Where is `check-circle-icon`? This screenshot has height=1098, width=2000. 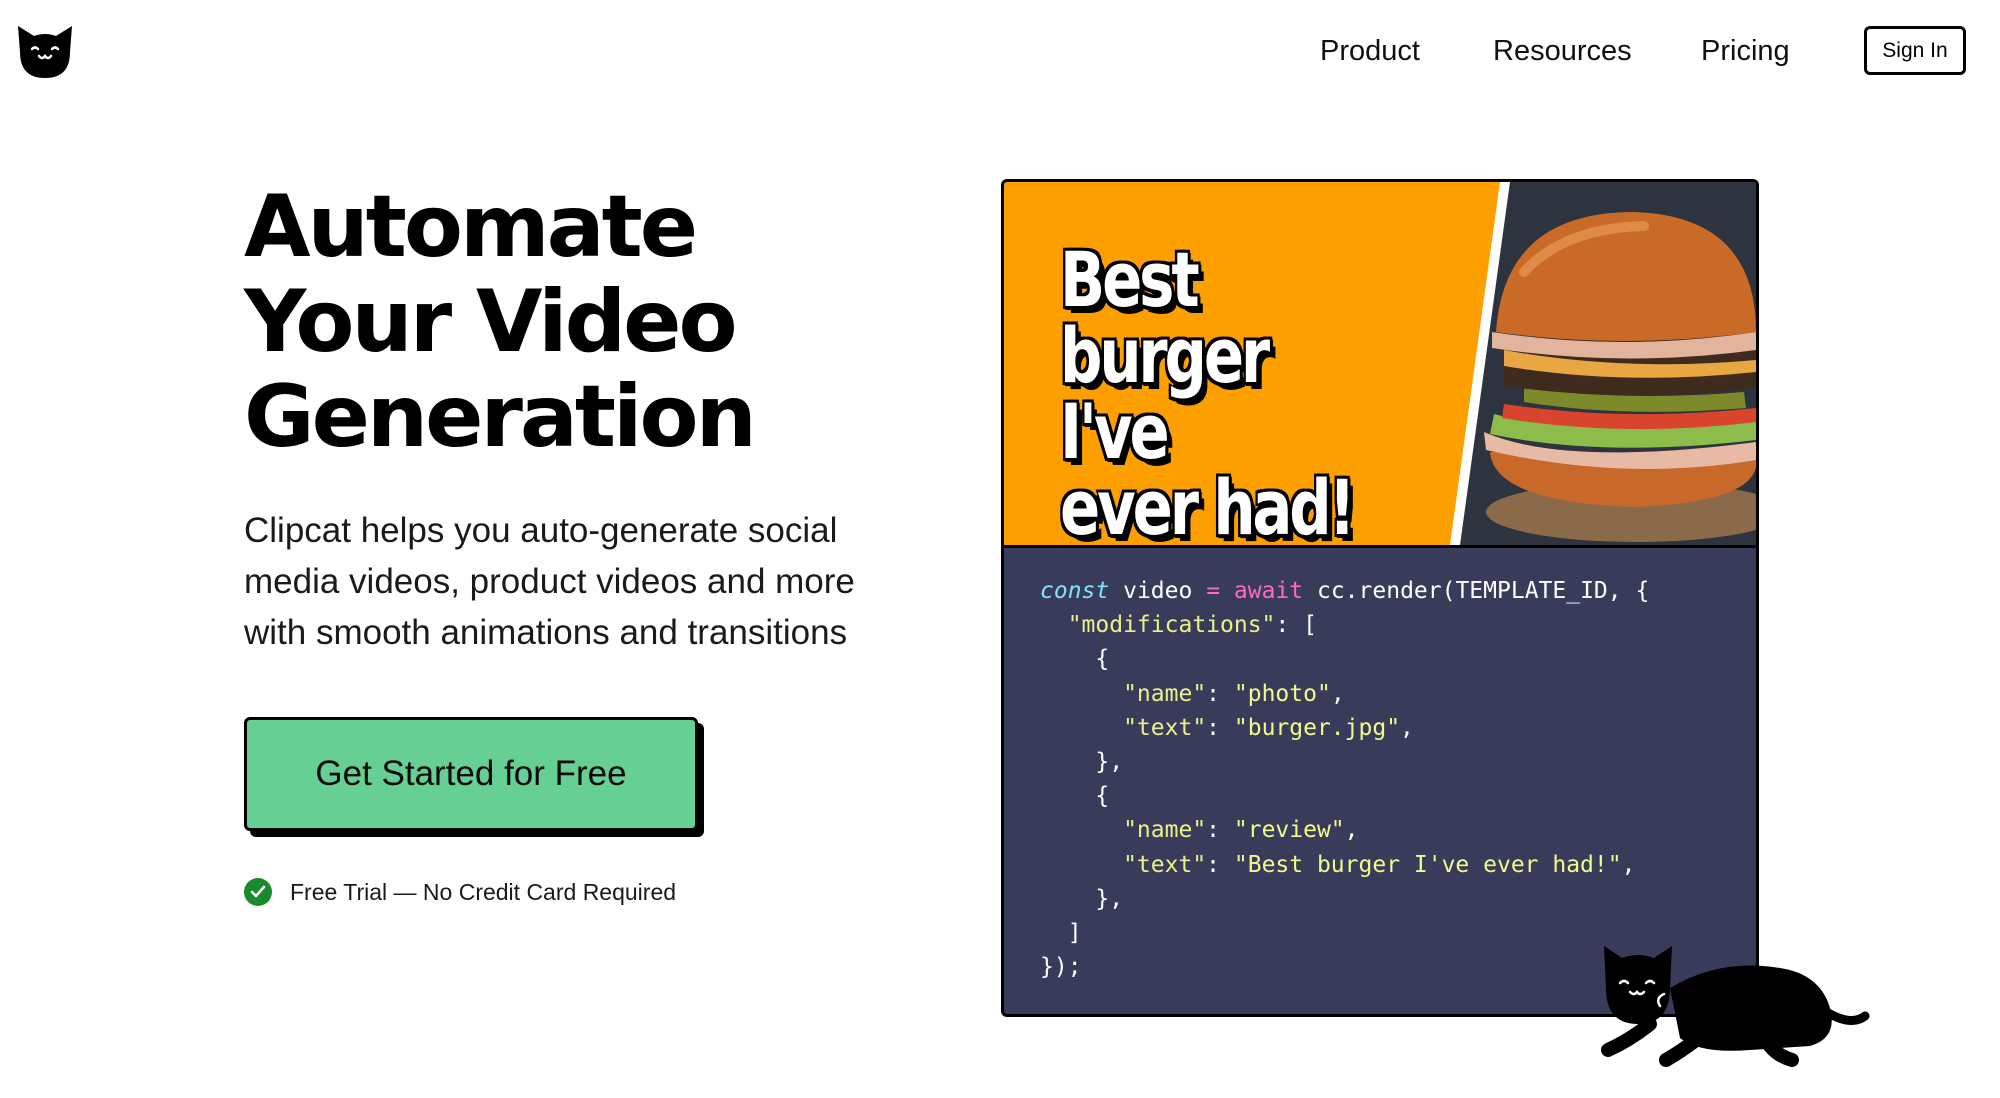 check-circle-icon is located at coordinates (258, 892).